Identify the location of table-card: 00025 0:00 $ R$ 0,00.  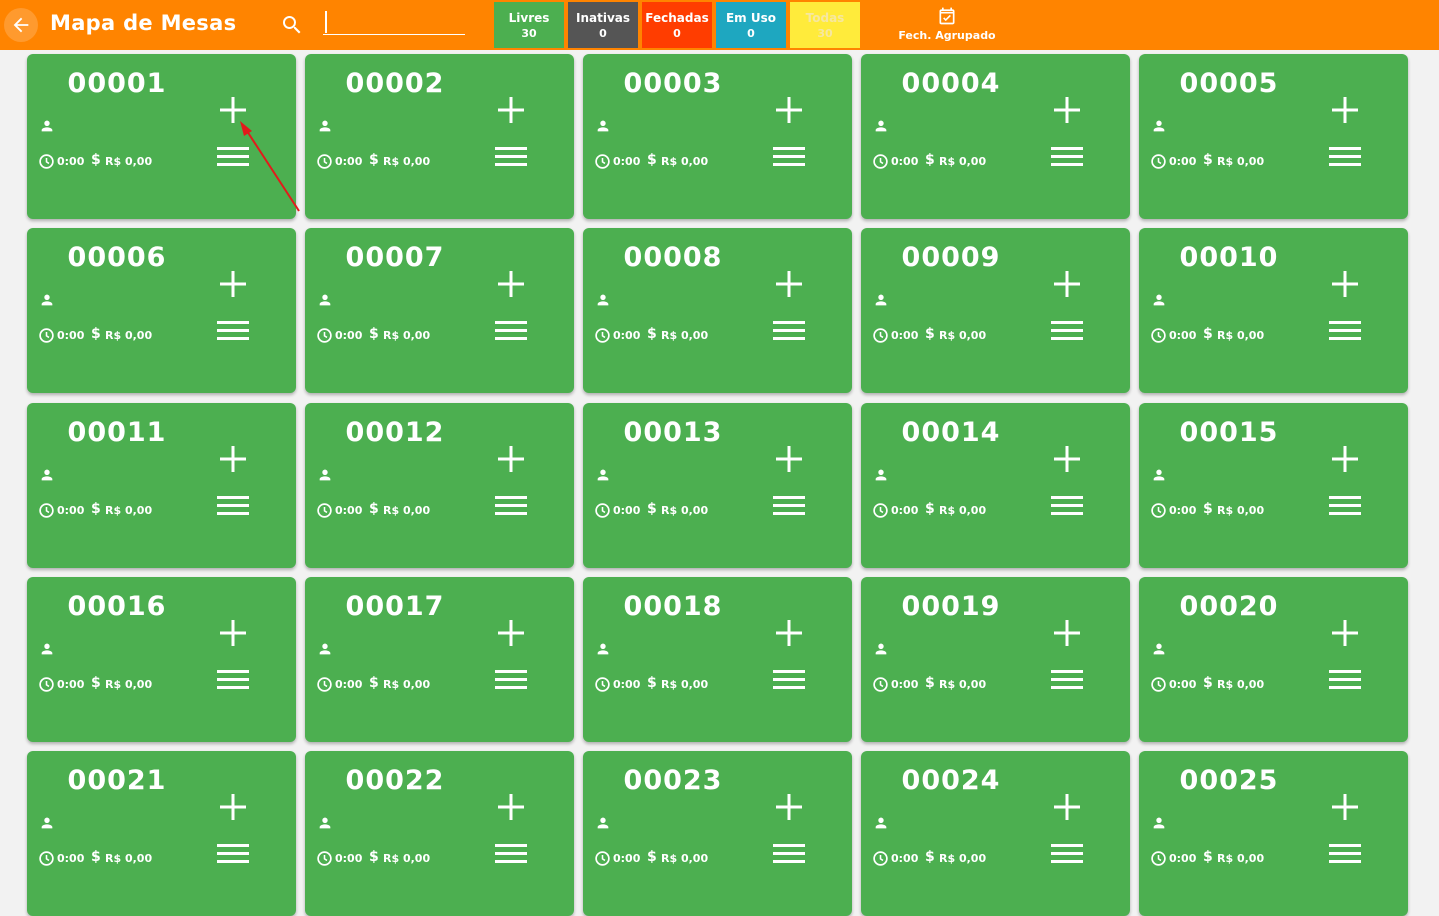
(1273, 833).